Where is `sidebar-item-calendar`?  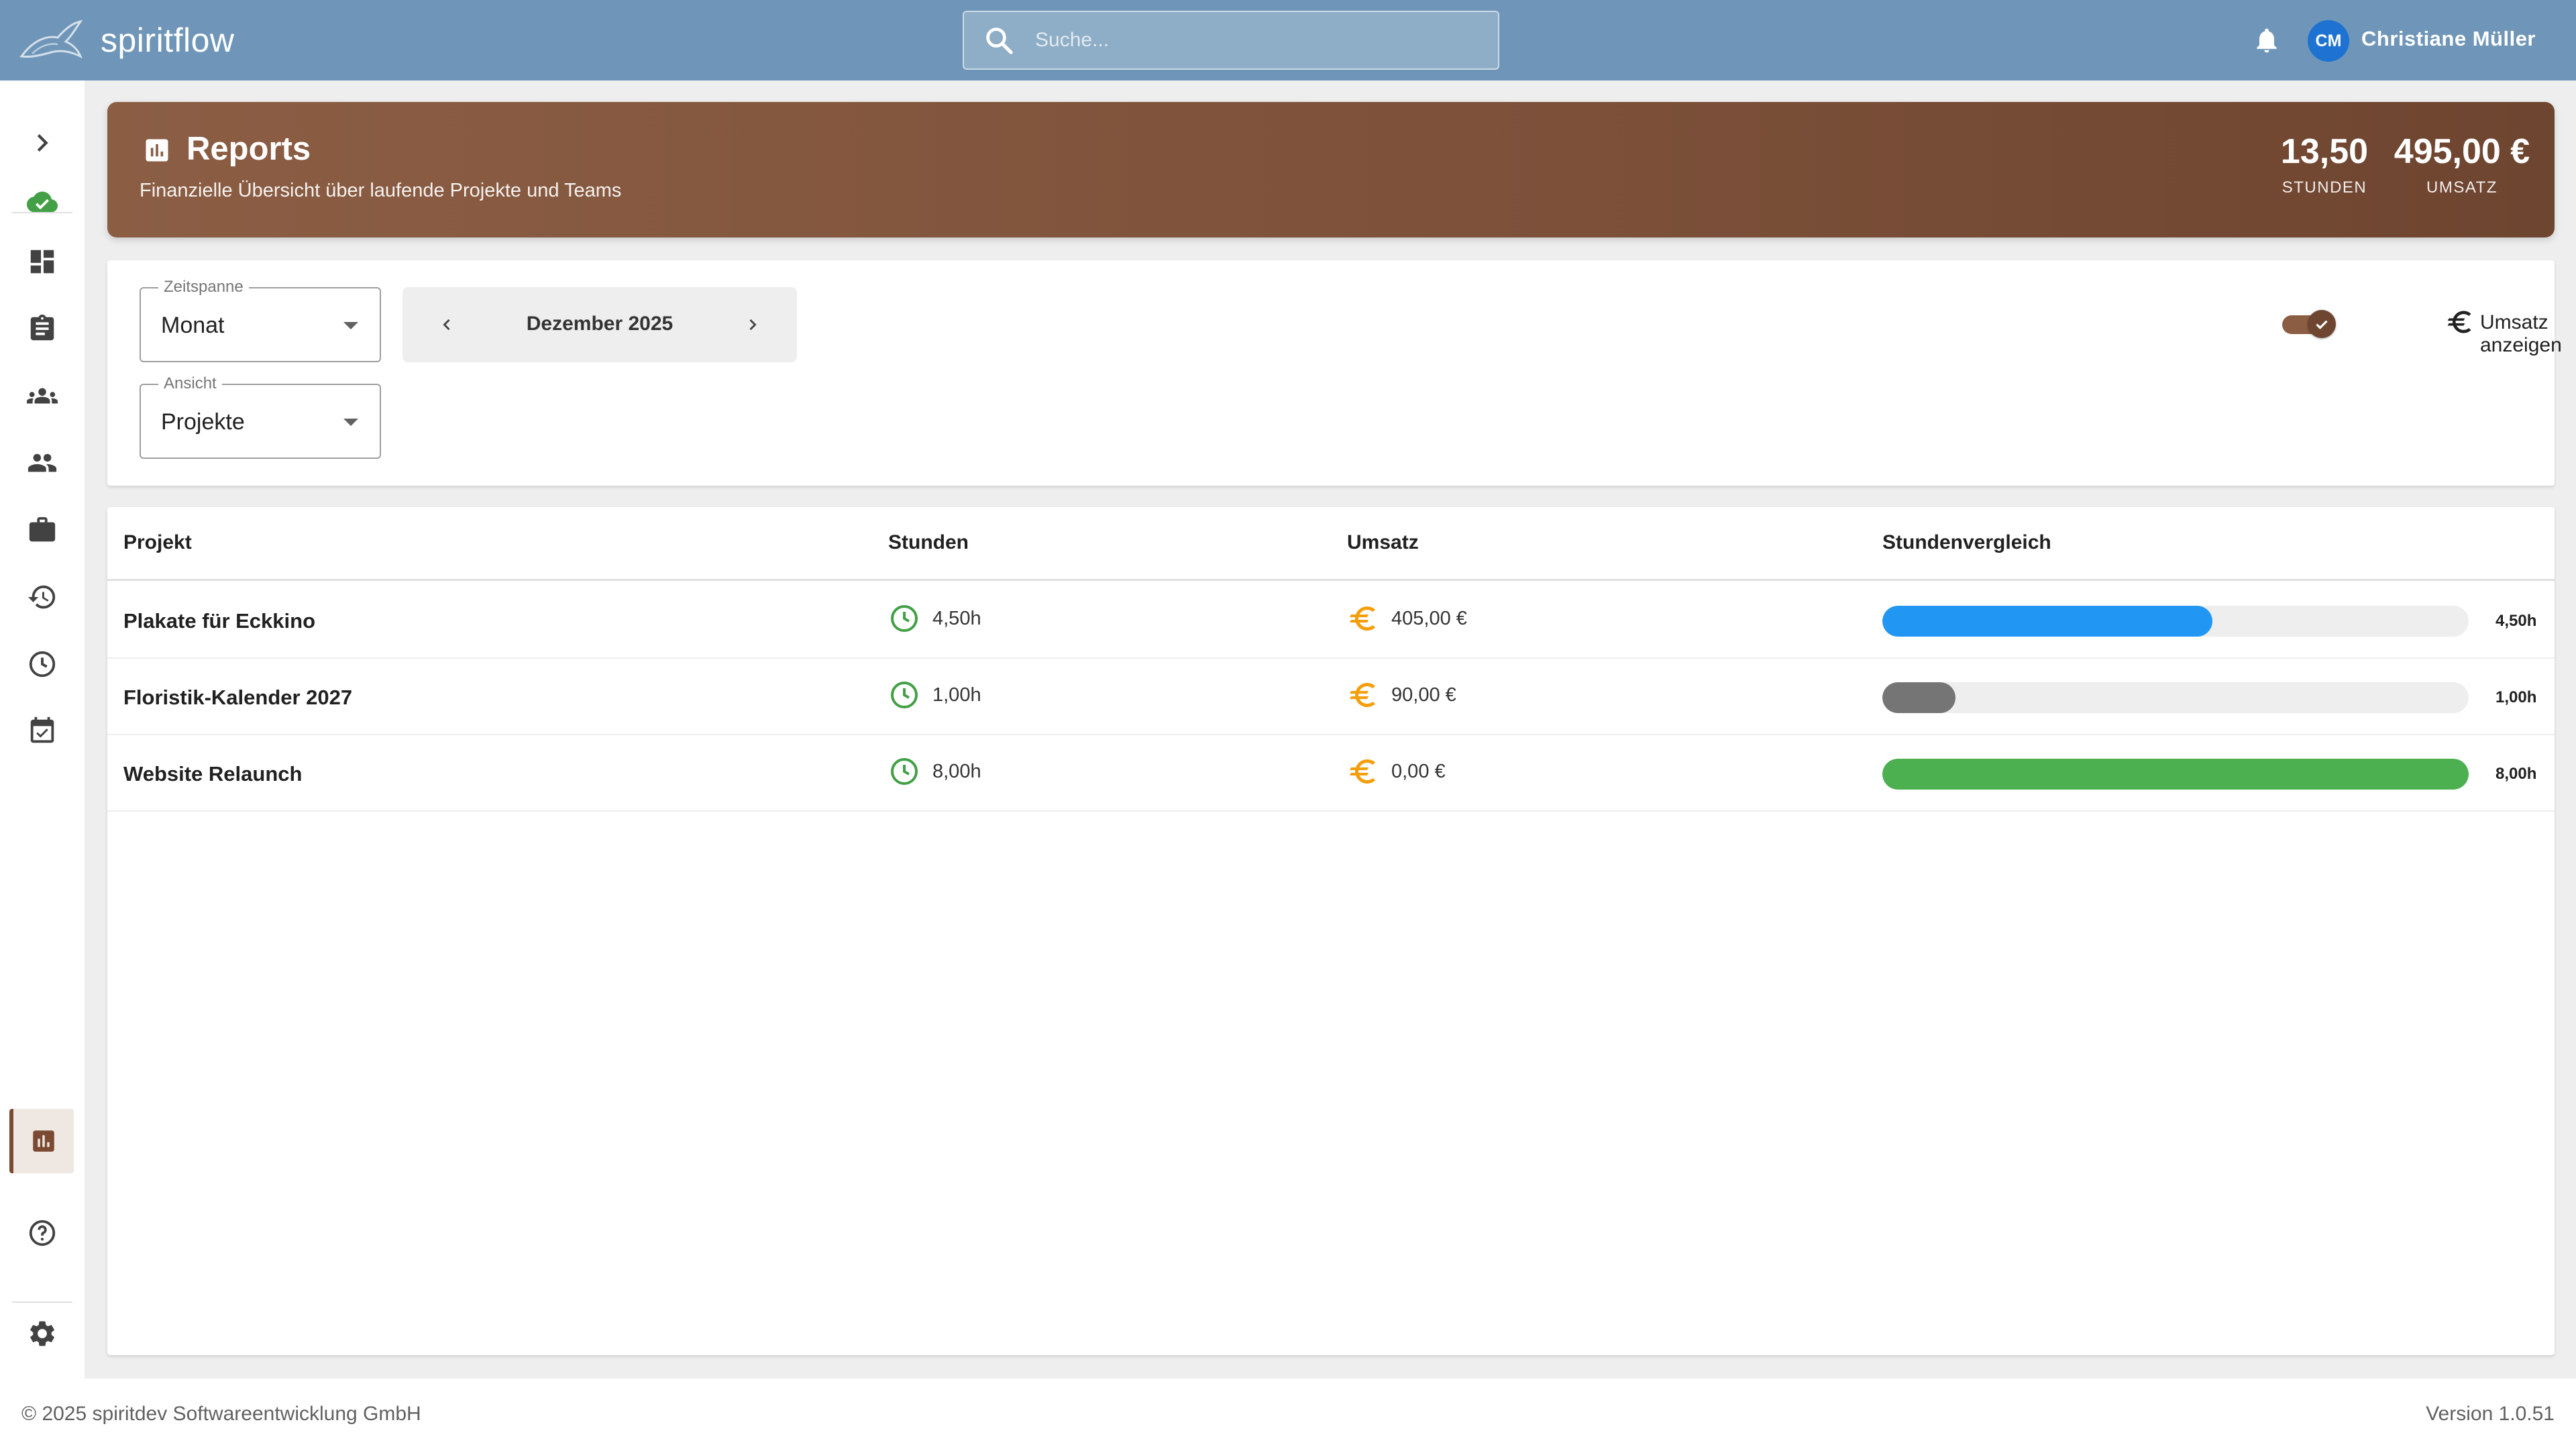 sidebar-item-calendar is located at coordinates (42, 731).